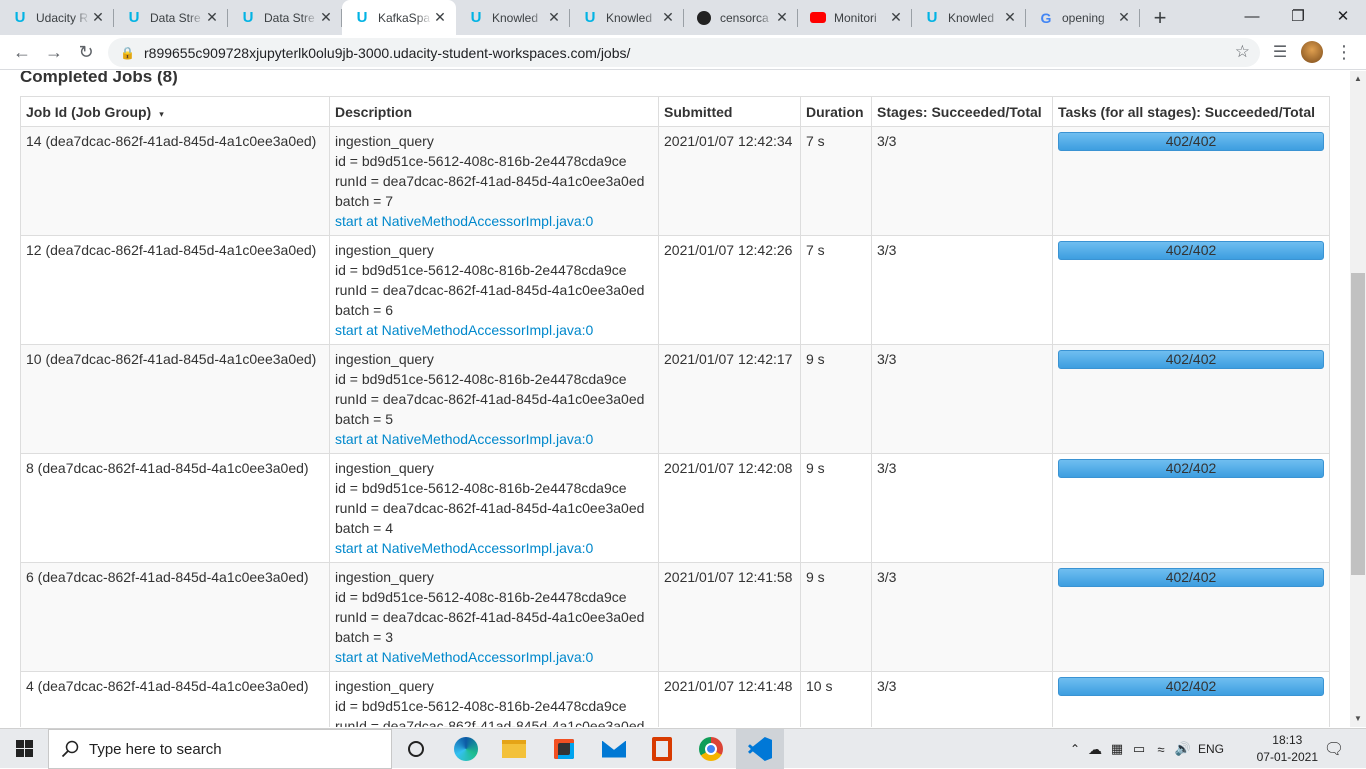  I want to click on taskbar-search-box: Type here to search, so click(220, 749).